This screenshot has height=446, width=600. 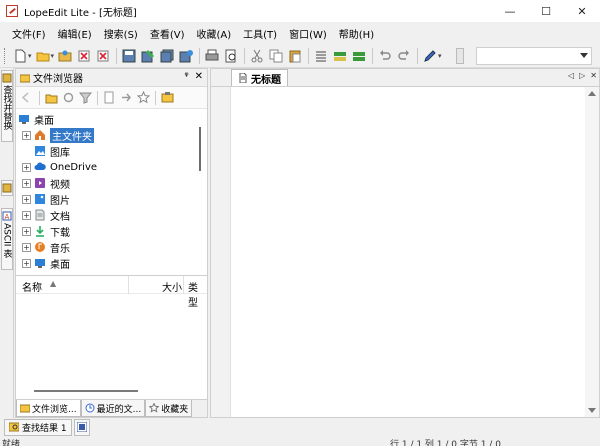 I want to click on close-window-button: ✕, so click(x=582, y=11).